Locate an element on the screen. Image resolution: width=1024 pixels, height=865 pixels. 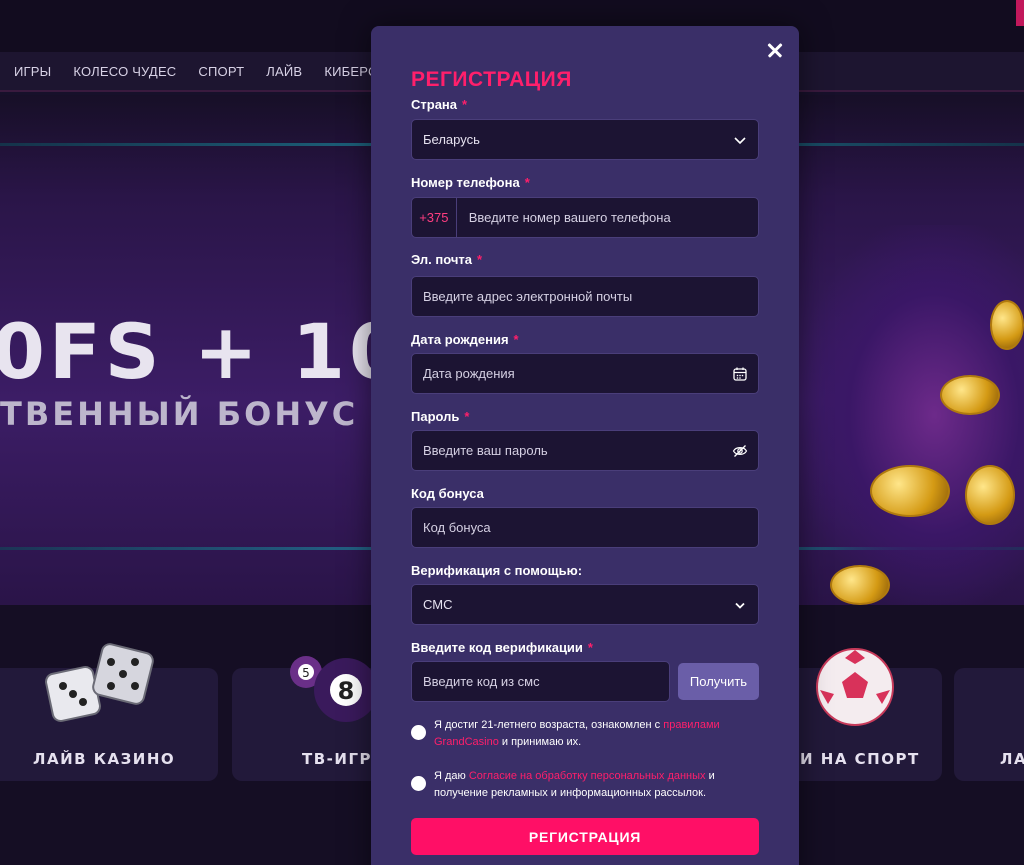
phone-field: +375 is located at coordinates (585, 217).